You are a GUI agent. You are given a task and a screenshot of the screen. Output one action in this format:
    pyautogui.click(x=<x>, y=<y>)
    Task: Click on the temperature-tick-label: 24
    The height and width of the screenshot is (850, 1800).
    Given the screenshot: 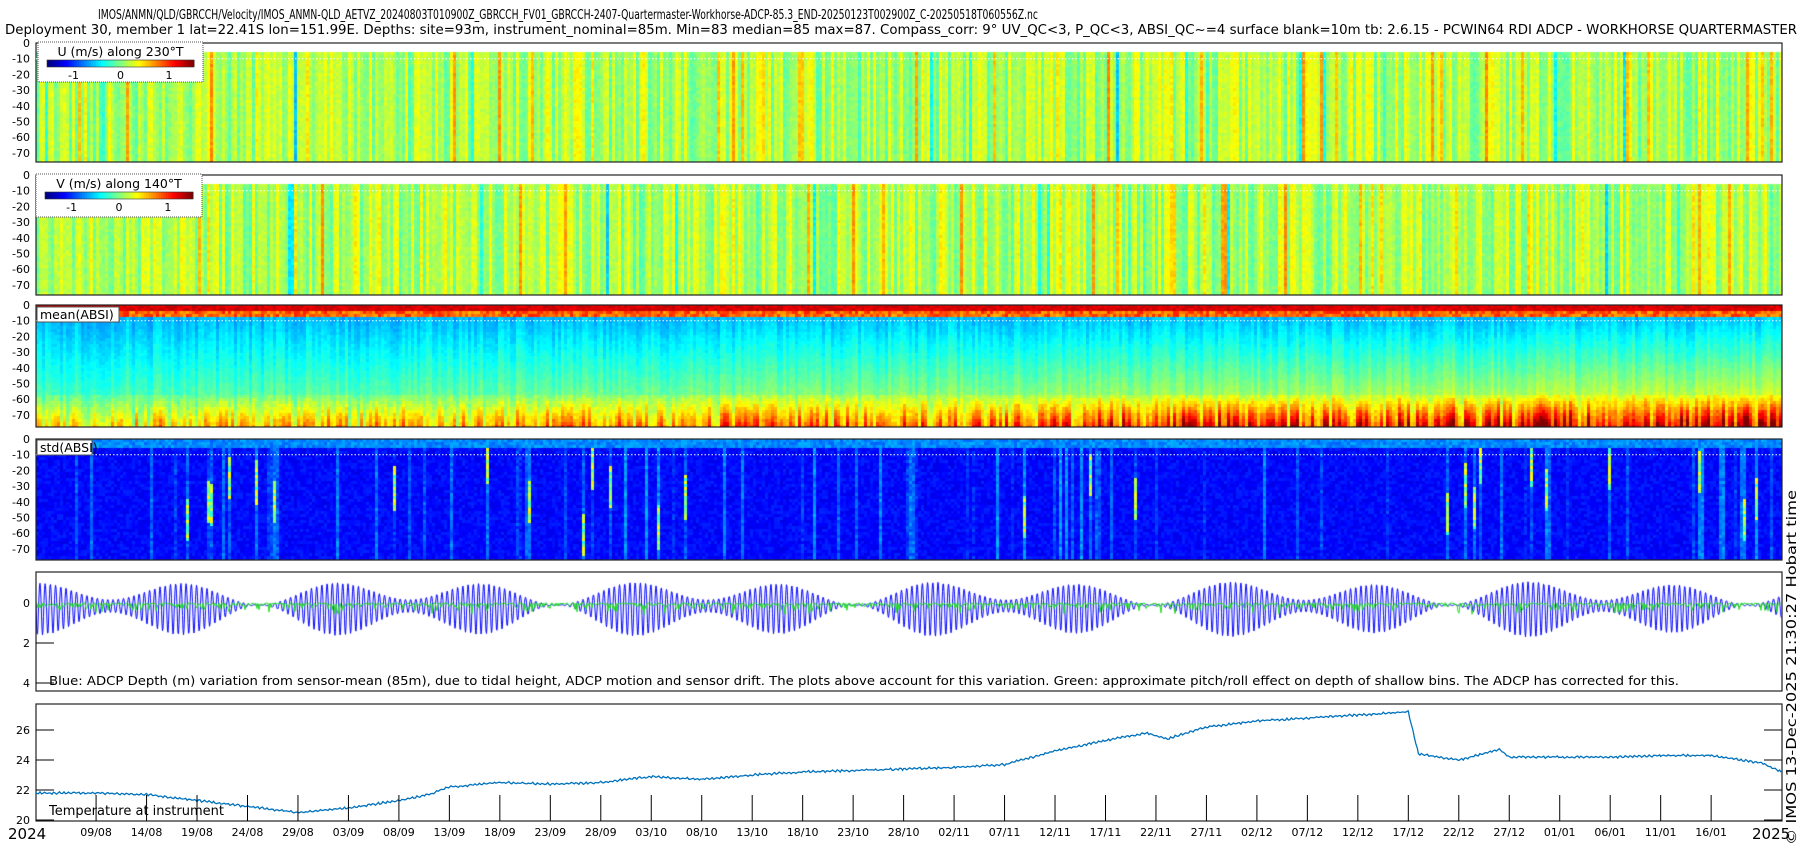 What is the action you would take?
    pyautogui.click(x=23, y=760)
    